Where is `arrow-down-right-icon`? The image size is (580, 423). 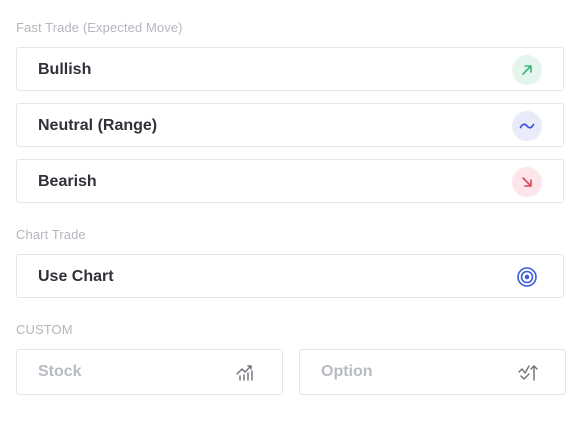 arrow-down-right-icon is located at coordinates (527, 182).